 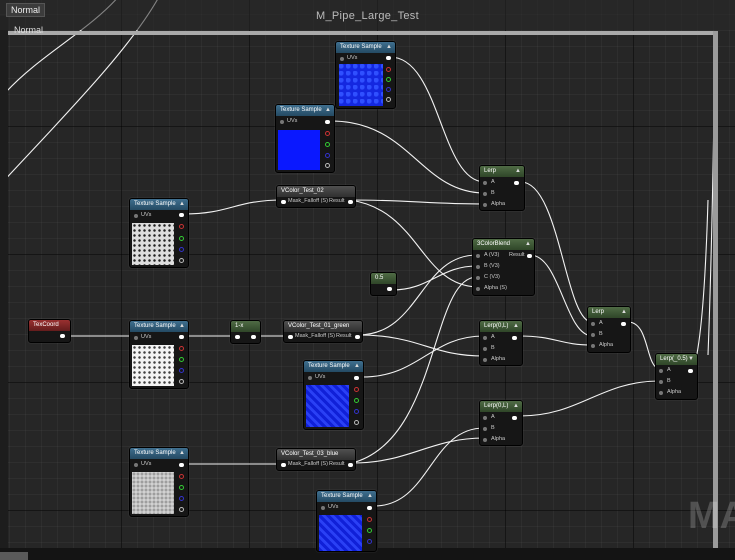 What do you see at coordinates (305, 138) in the screenshot?
I see `texture-sample-node-2: Texture Sample ▲ UVs` at bounding box center [305, 138].